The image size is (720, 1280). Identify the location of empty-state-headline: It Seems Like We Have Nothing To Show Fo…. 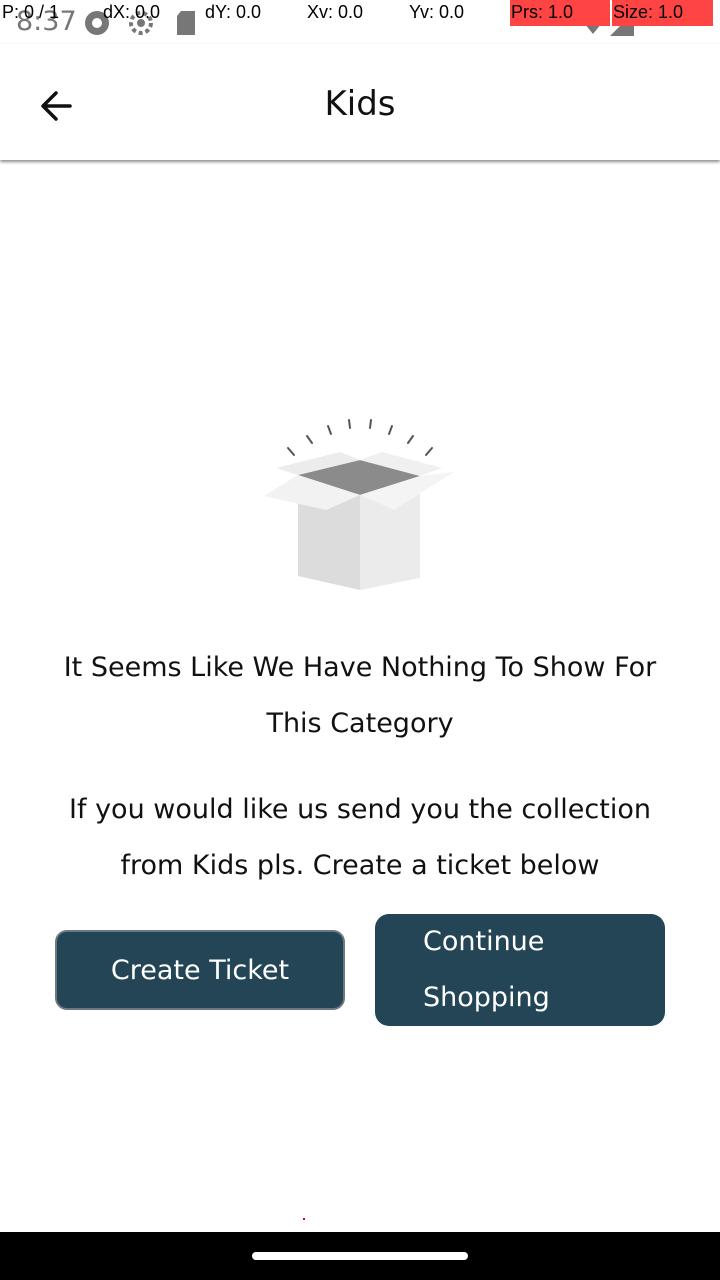
(360, 695).